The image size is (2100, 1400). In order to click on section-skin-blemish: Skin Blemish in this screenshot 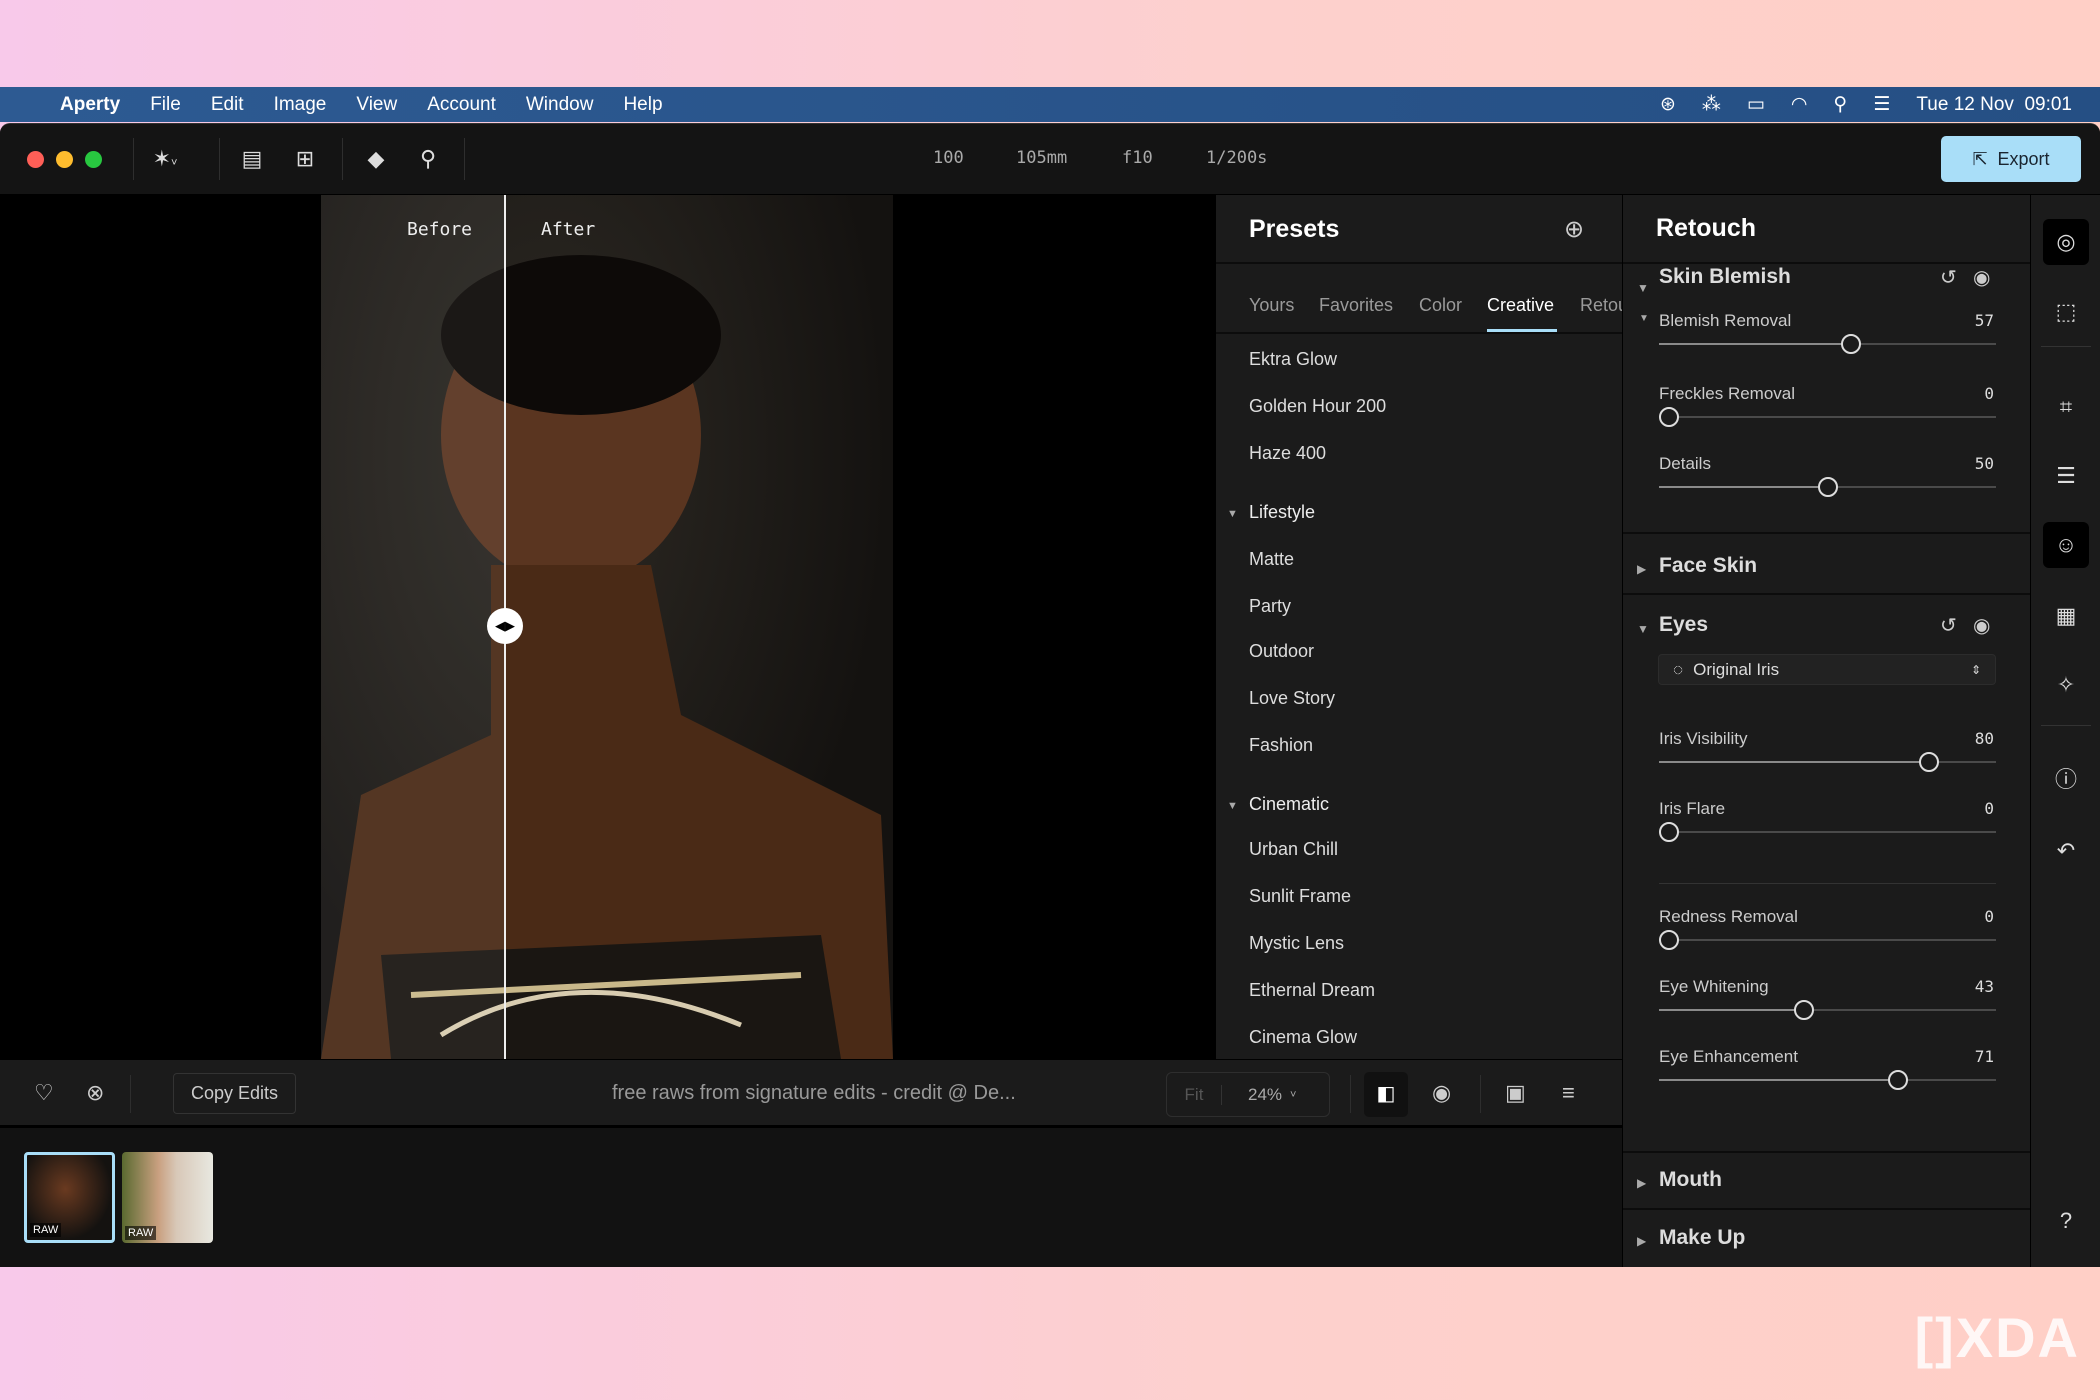, I will do `click(1725, 277)`.